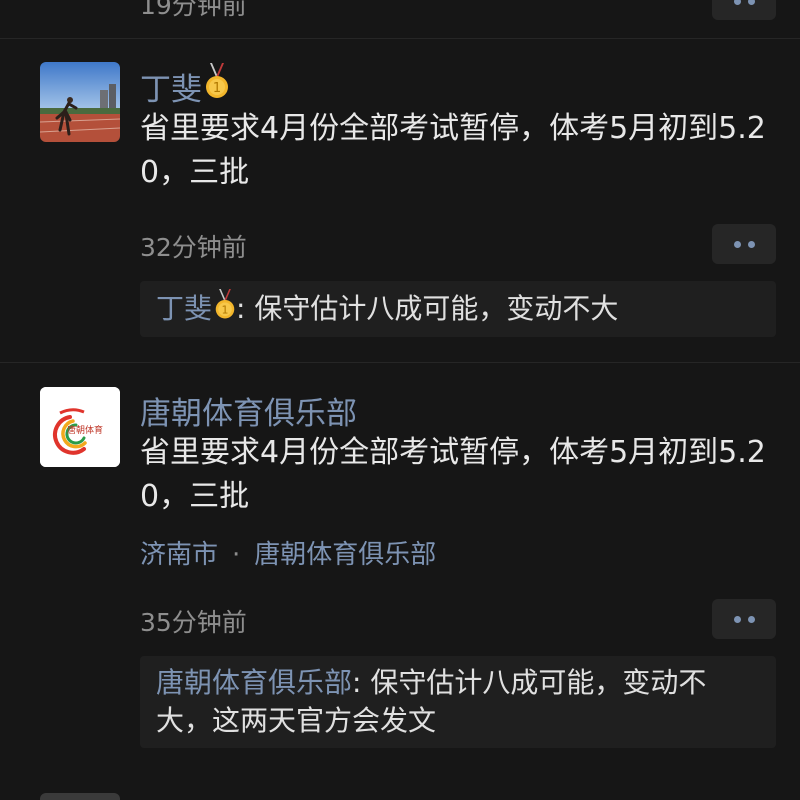  I want to click on location-place: 唐朝体育俱乐部, so click(345, 555).